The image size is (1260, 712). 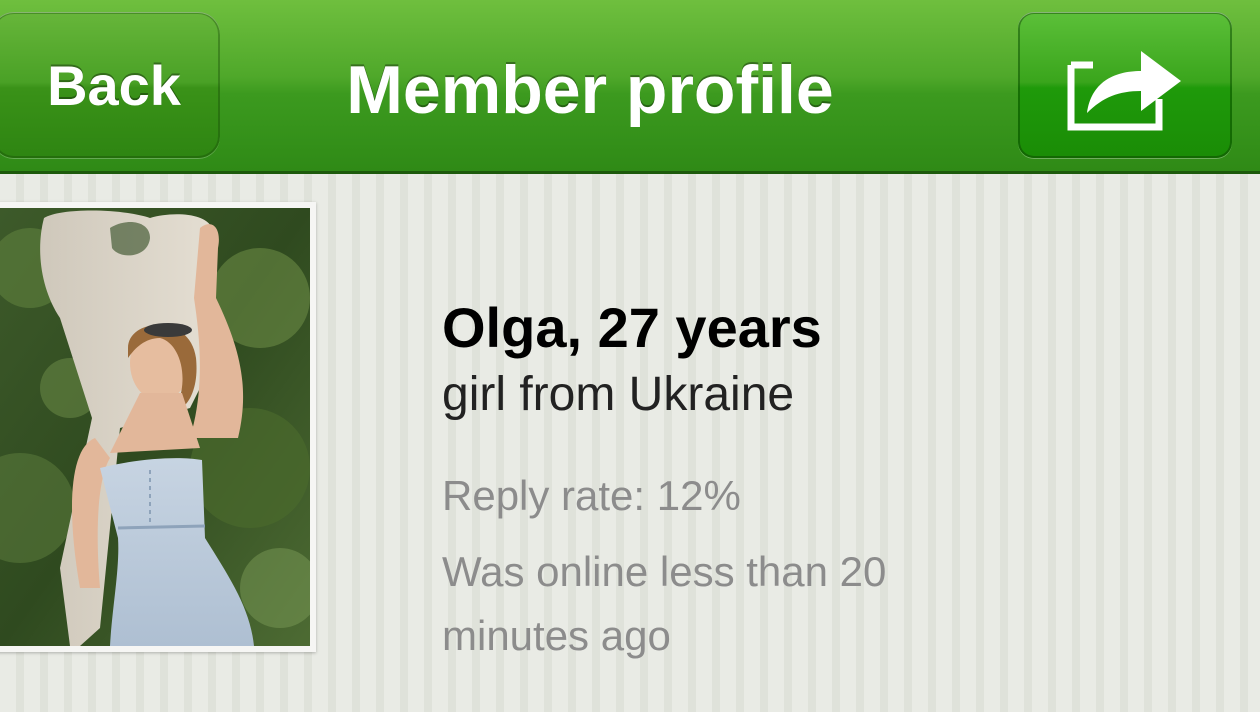 What do you see at coordinates (590, 90) in the screenshot?
I see `page-title: Member profile` at bounding box center [590, 90].